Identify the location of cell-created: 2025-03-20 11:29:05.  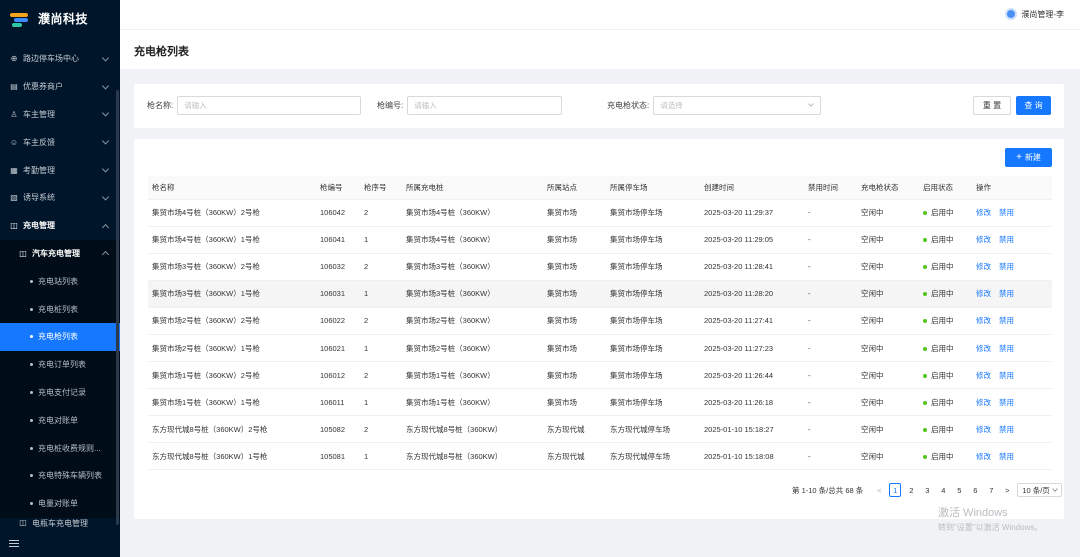
(752, 240).